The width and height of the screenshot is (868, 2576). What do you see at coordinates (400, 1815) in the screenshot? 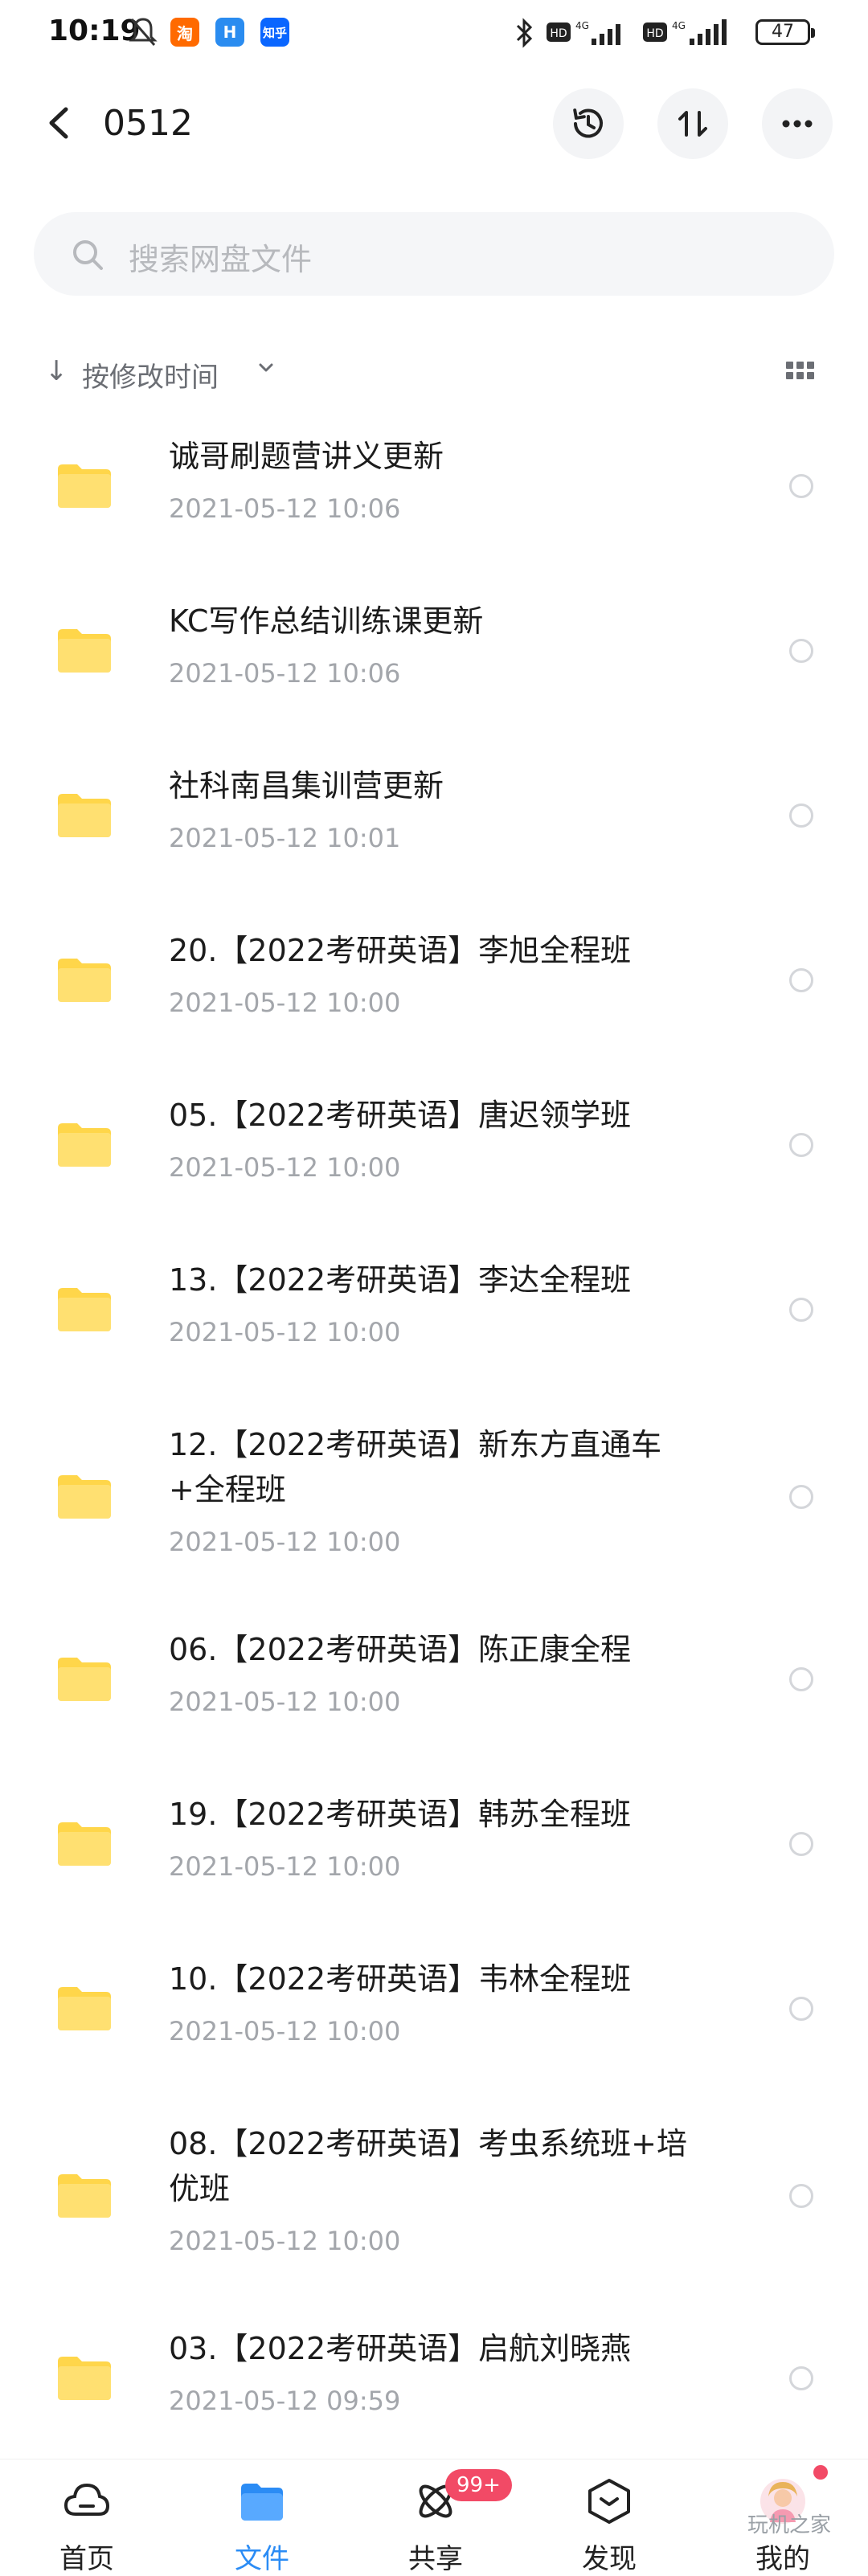
I see `file-name: 19.【2022考研英语】韩苏全程班` at bounding box center [400, 1815].